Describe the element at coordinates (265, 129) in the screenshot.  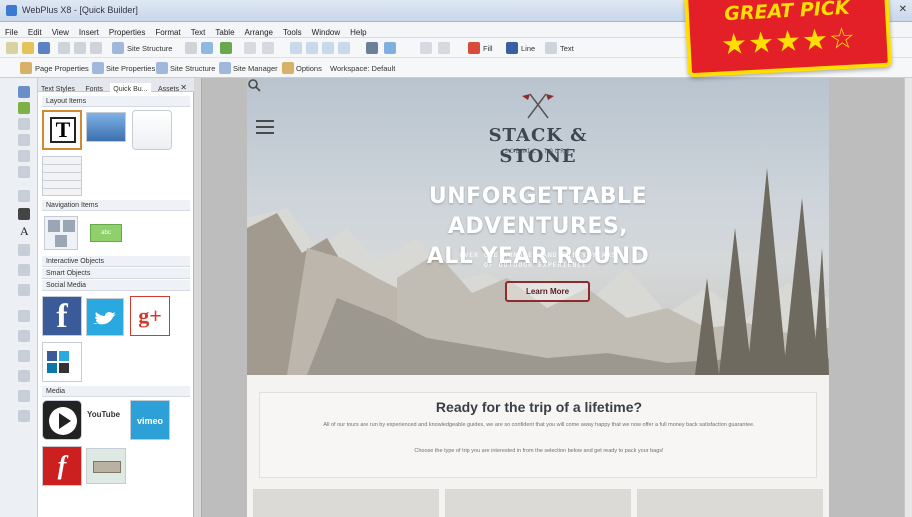
I see `menu-toggle-icon` at that location.